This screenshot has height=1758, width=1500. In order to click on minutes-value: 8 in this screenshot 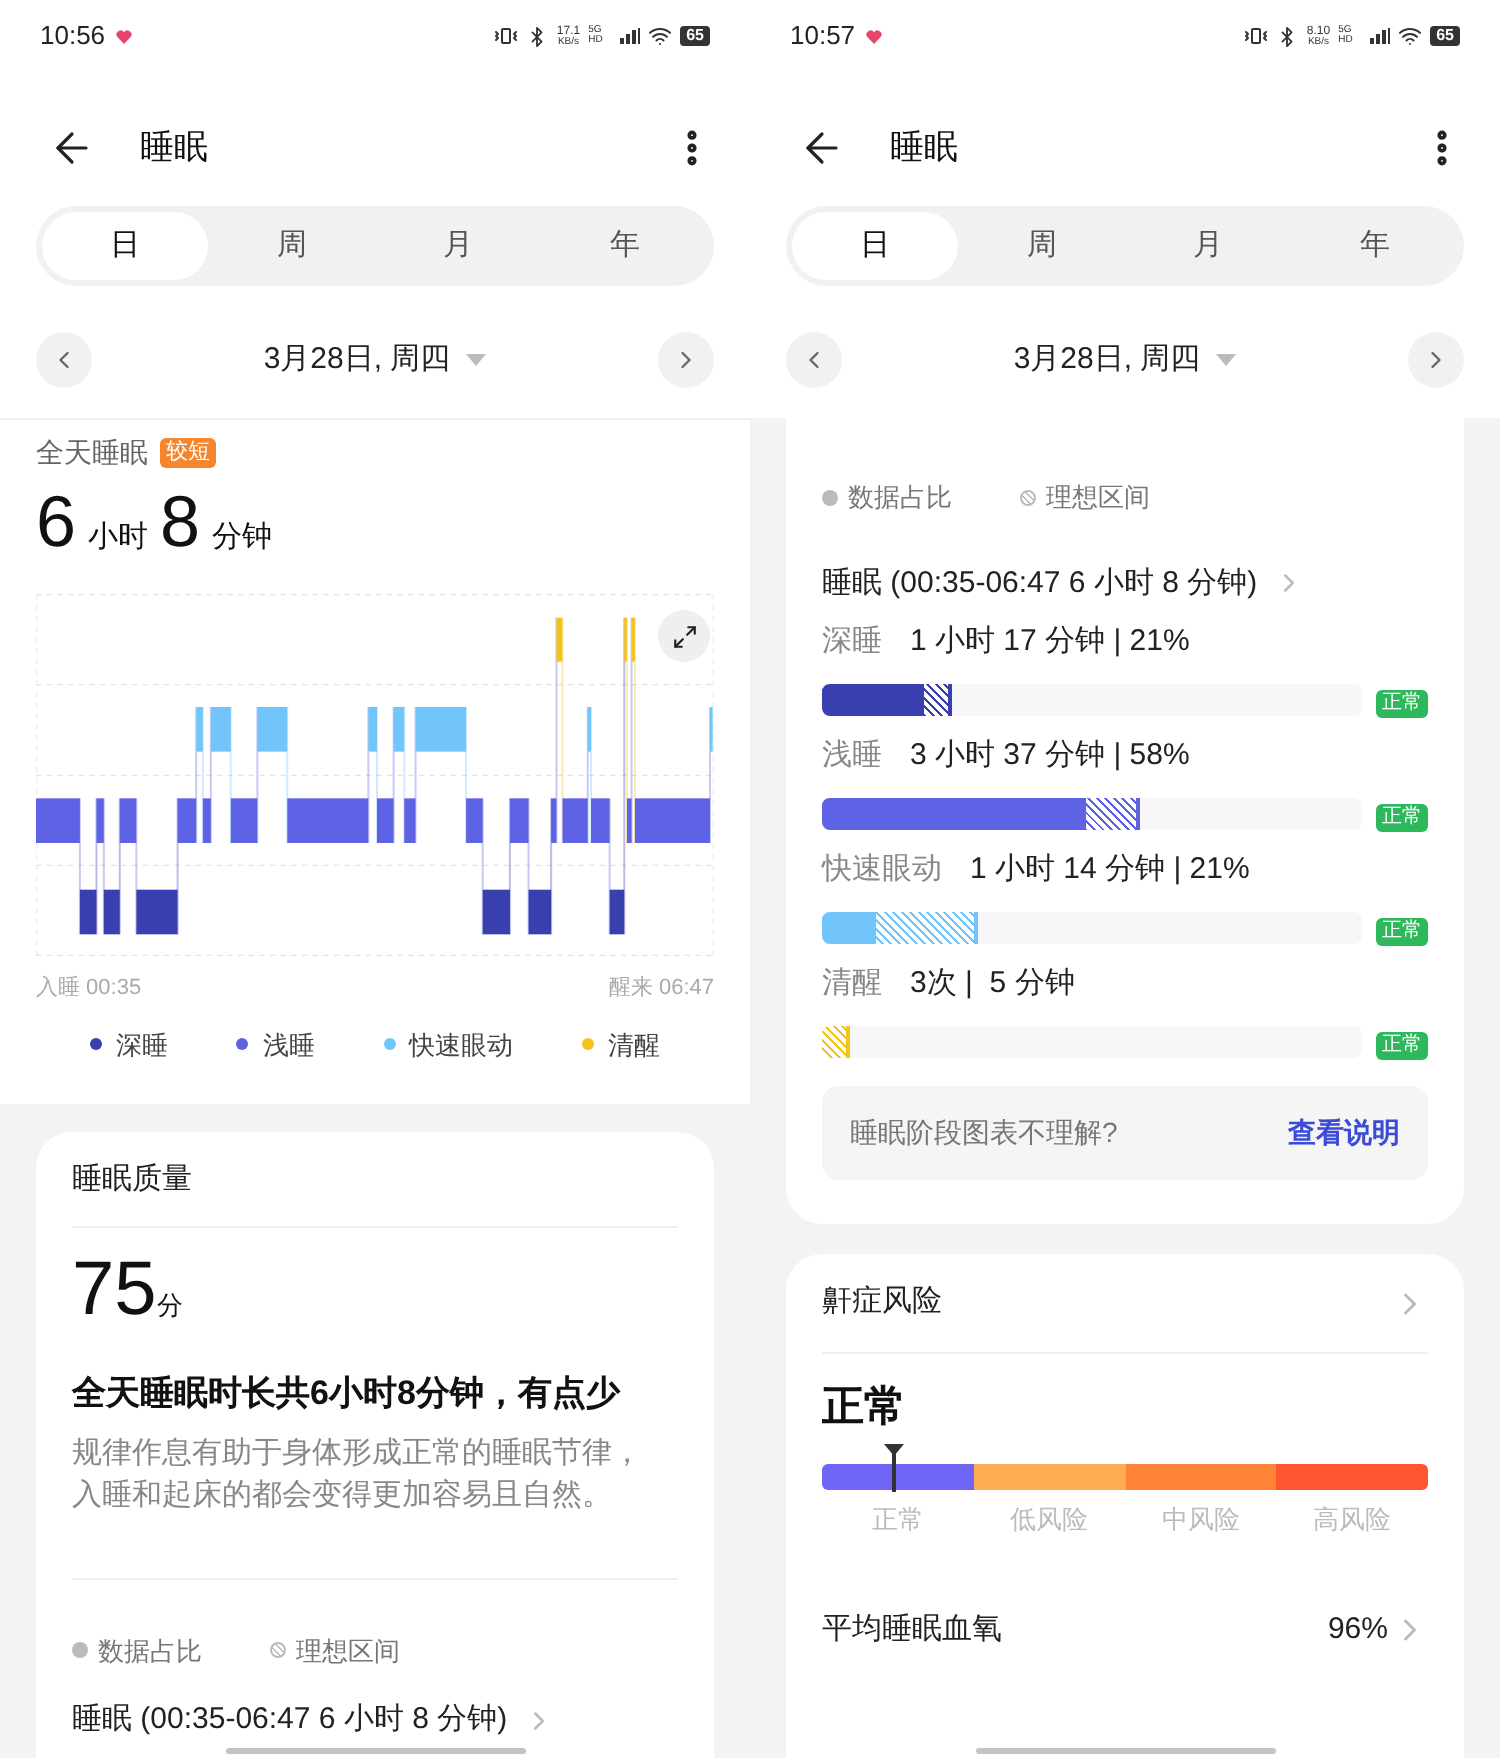, I will do `click(180, 522)`.